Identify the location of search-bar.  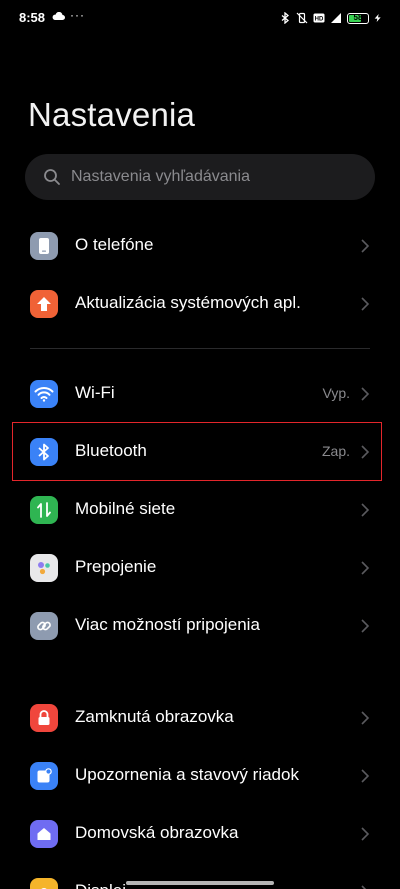
(200, 177).